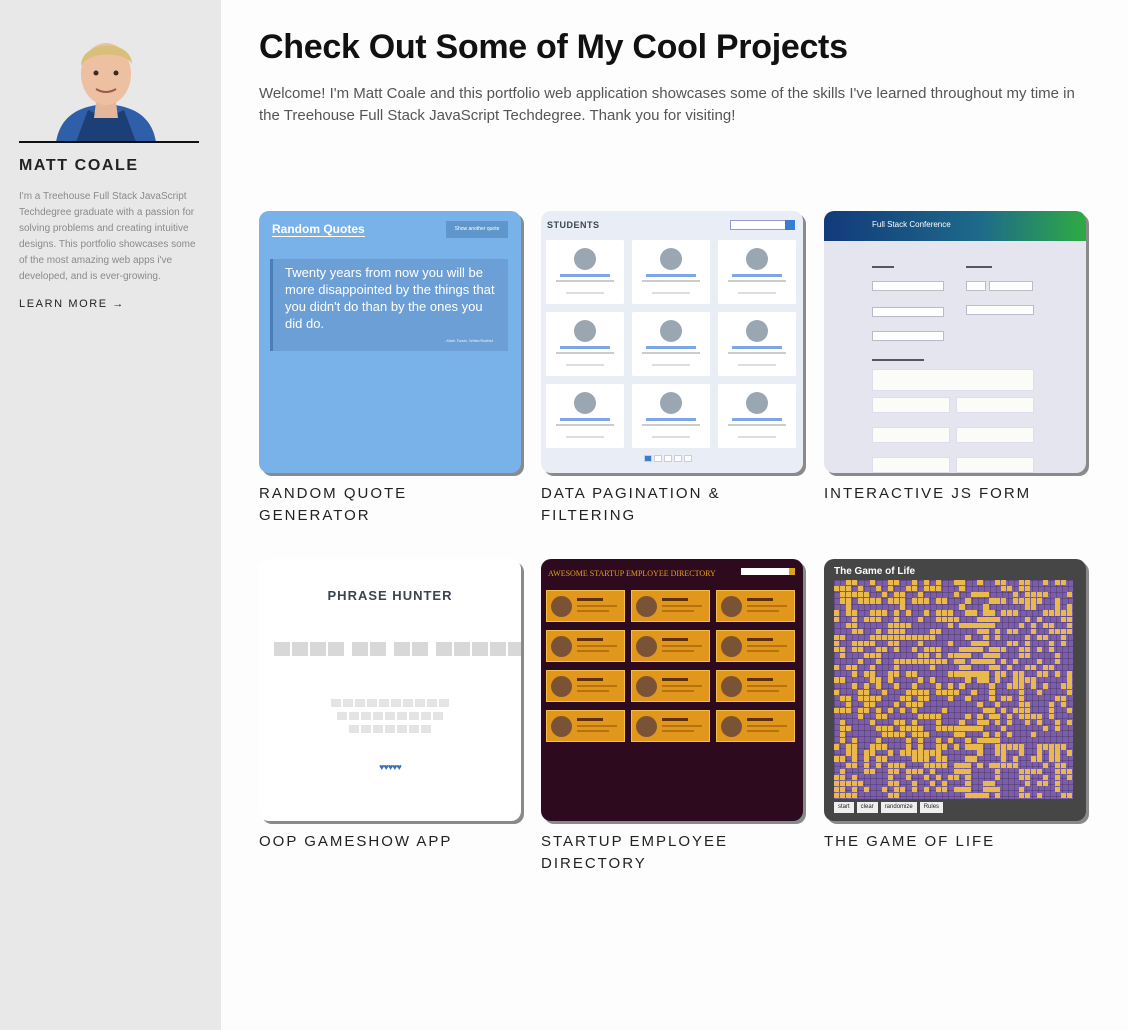 This screenshot has height=1030, width=1128. Describe the element at coordinates (72, 304) in the screenshot. I see `learn-more-link: LEARN MORE →` at that location.